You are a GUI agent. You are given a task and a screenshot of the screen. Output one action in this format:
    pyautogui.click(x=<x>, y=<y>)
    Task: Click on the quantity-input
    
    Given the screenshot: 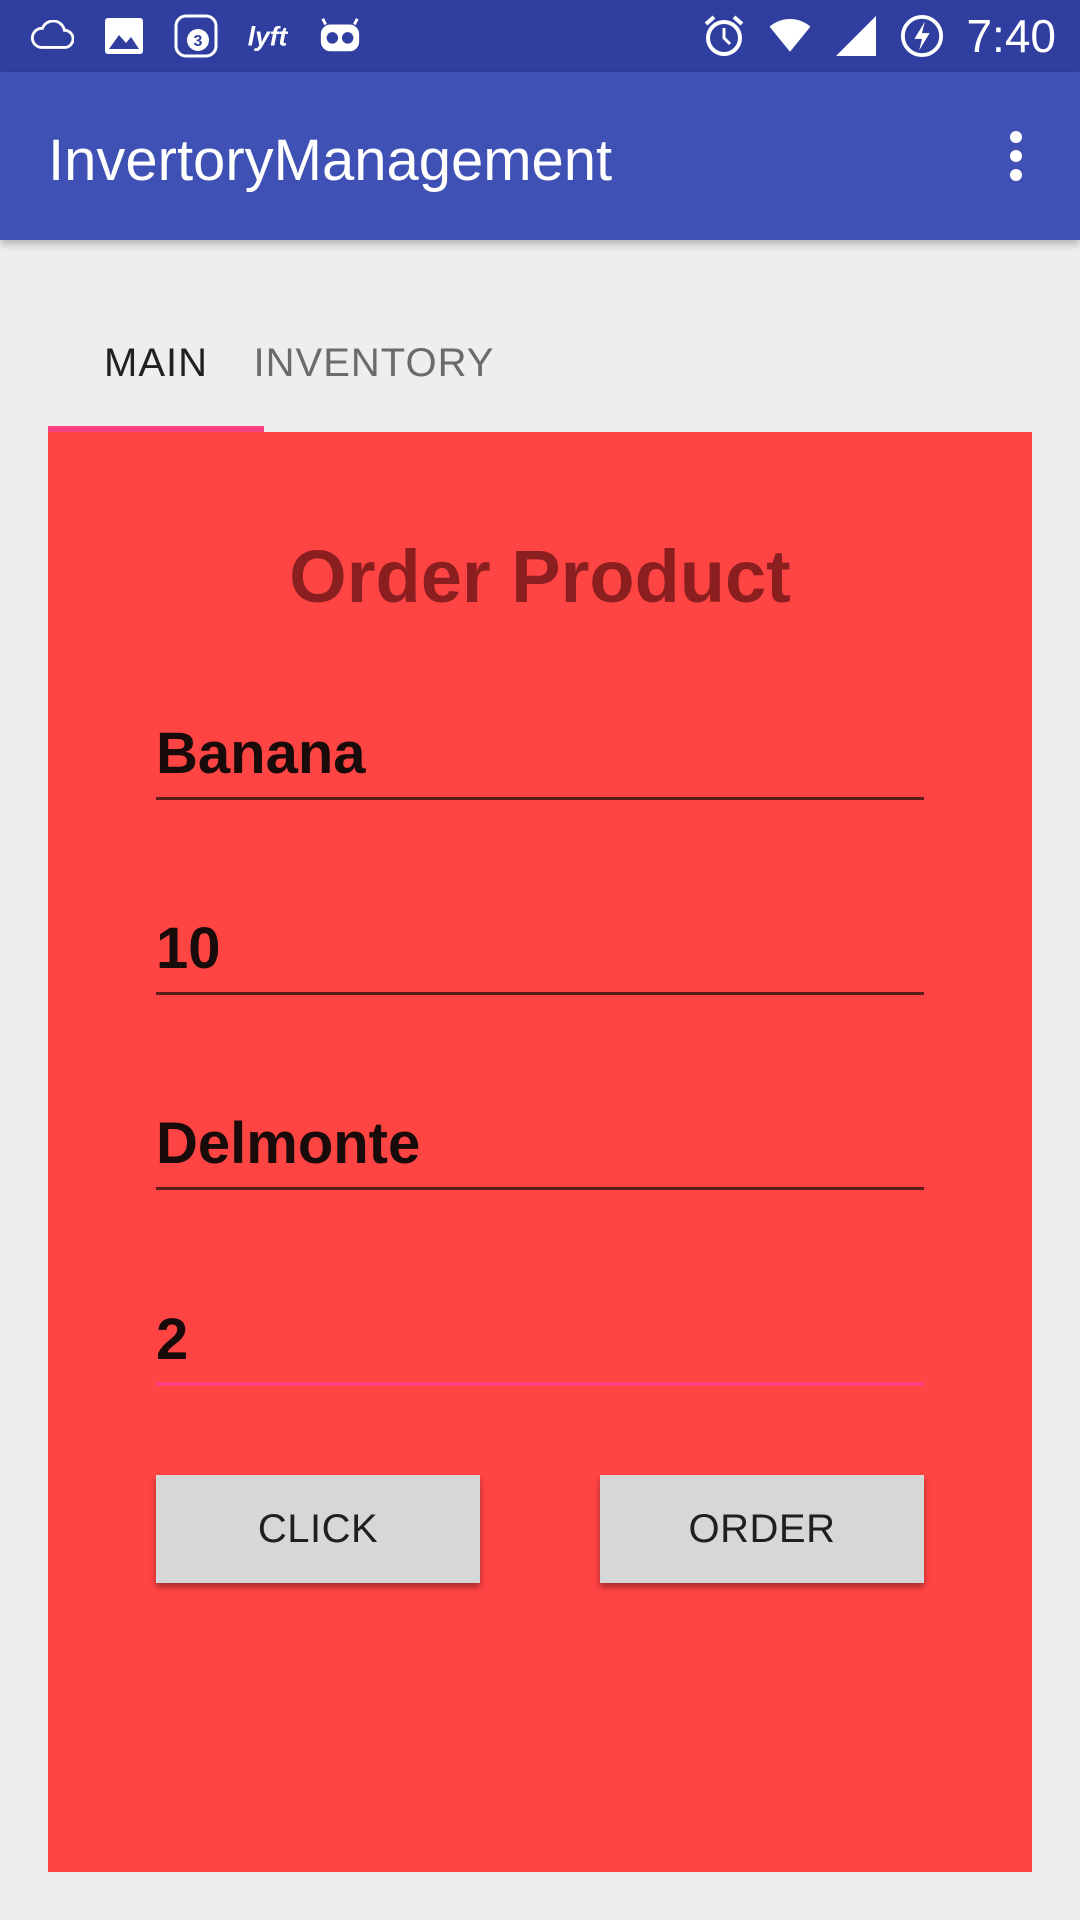 What is the action you would take?
    pyautogui.click(x=540, y=948)
    